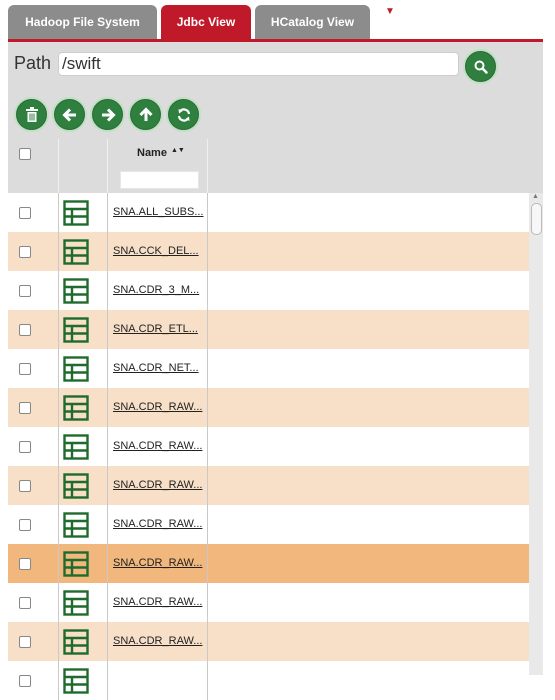  What do you see at coordinates (107, 114) in the screenshot?
I see `forward-button` at bounding box center [107, 114].